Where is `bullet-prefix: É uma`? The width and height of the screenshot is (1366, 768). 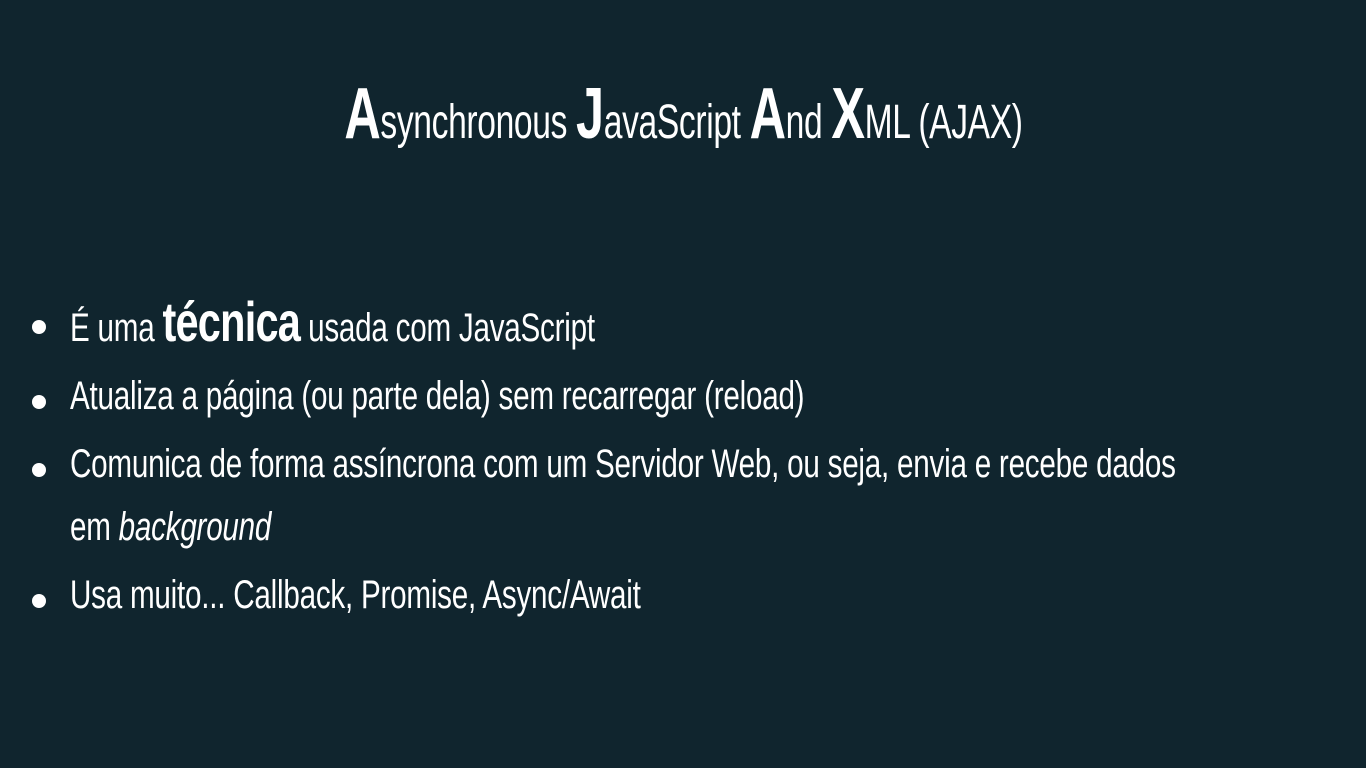
bullet-prefix: É uma is located at coordinates (116, 328).